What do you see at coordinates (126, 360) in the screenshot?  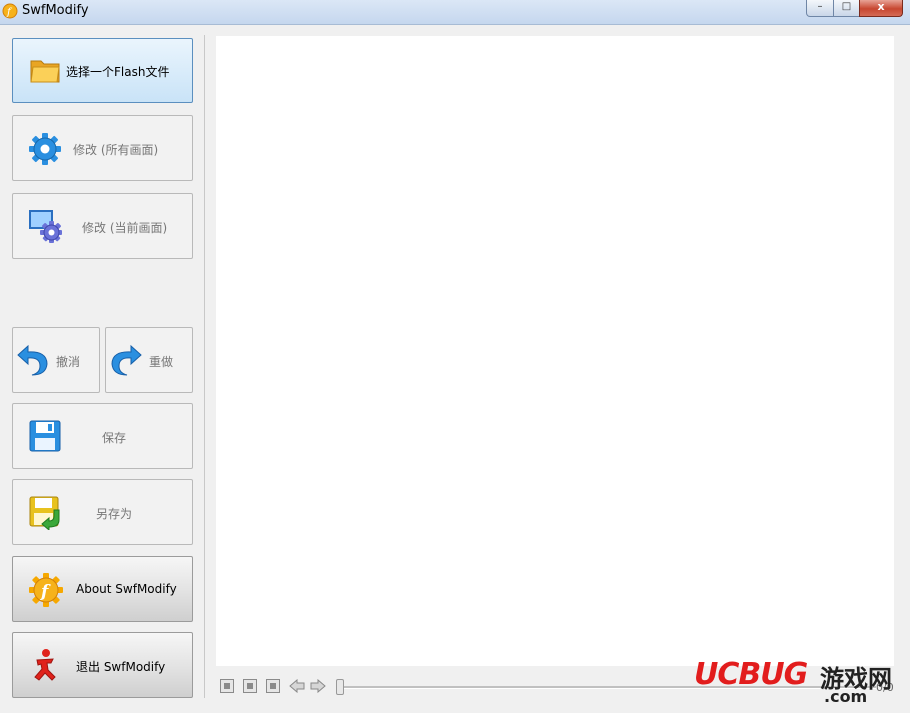 I see `redo-arrow-icon` at bounding box center [126, 360].